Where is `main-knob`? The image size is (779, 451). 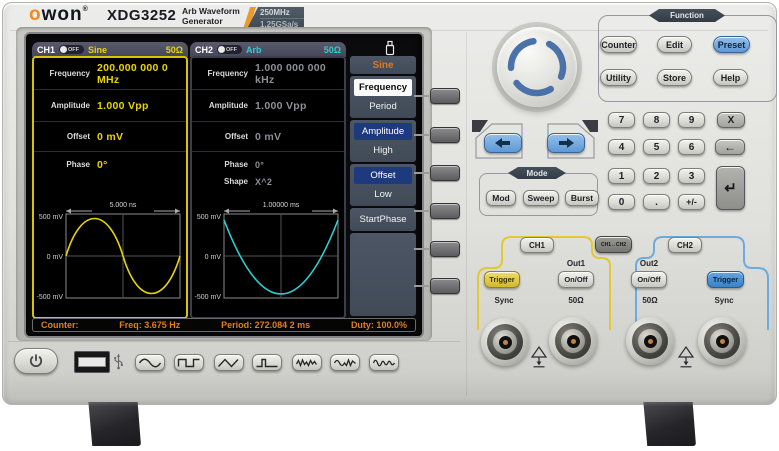
main-knob is located at coordinates (537, 67).